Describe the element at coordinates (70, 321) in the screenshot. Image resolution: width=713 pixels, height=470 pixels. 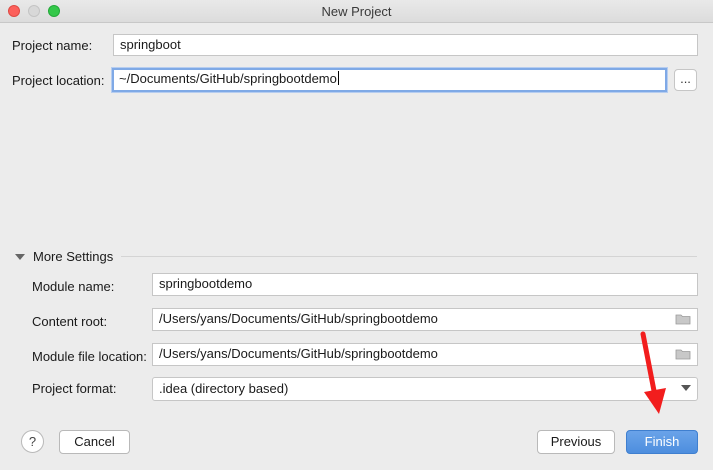
I see `content-root-label: Content root:` at that location.